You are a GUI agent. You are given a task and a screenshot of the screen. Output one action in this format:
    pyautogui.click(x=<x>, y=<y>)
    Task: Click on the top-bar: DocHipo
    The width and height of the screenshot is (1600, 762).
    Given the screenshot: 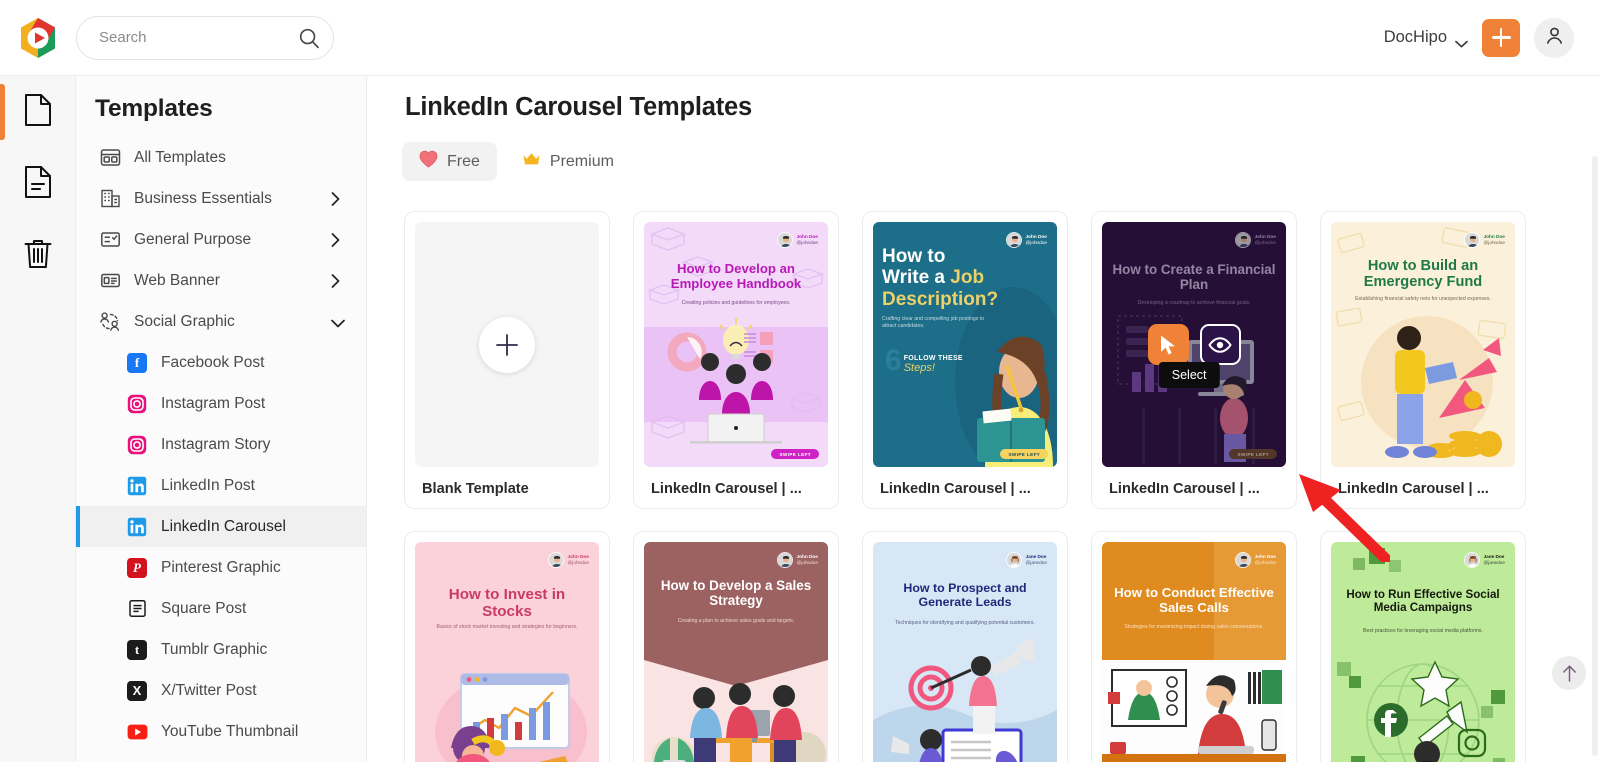 What is the action you would take?
    pyautogui.click(x=800, y=38)
    